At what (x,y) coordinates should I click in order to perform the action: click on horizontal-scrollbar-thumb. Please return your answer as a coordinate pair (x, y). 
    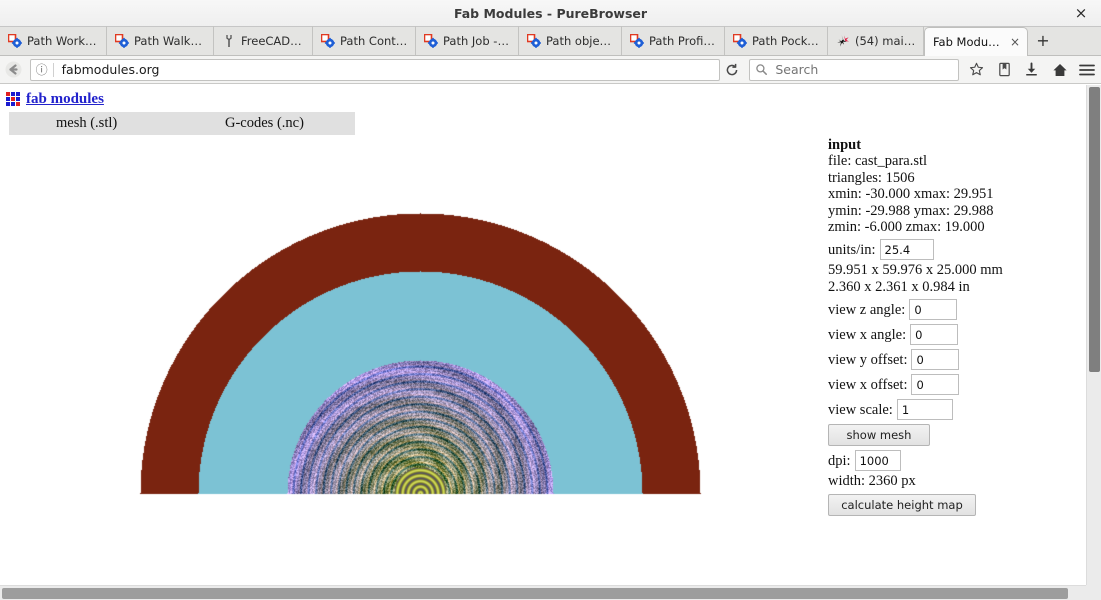
    Looking at the image, I should click on (535, 593).